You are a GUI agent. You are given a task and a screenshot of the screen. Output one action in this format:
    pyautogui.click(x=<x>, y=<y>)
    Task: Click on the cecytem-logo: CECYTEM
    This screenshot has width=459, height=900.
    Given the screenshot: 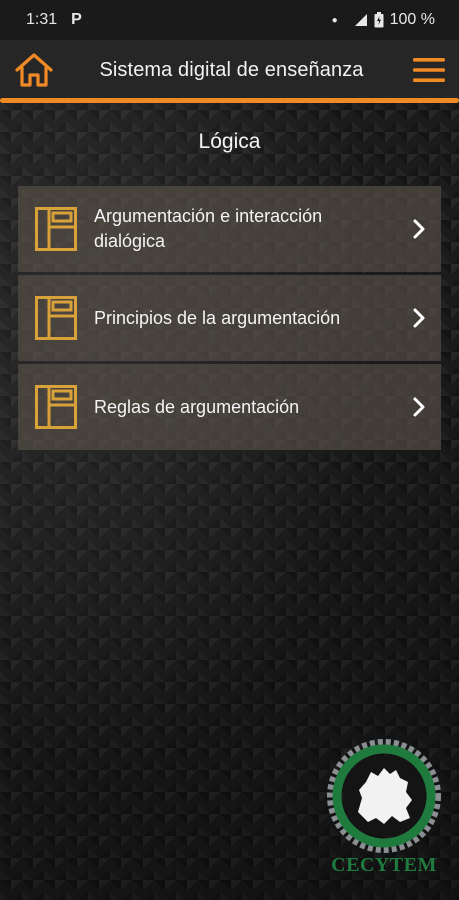 What is the action you would take?
    pyautogui.click(x=384, y=810)
    